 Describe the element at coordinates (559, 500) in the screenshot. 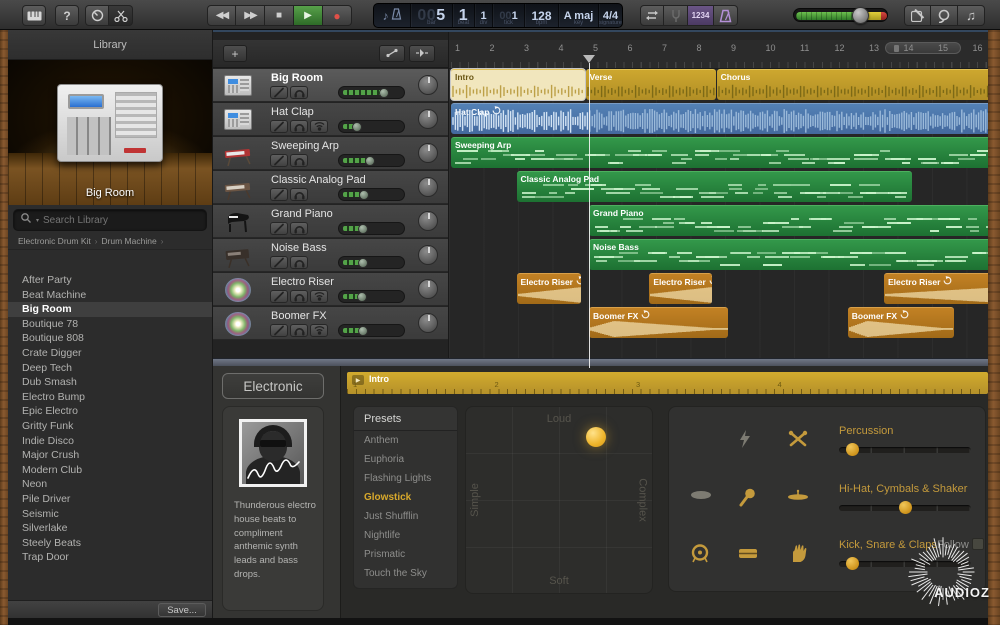

I see `xy-pad: Loud Soft Simple Complex` at that location.